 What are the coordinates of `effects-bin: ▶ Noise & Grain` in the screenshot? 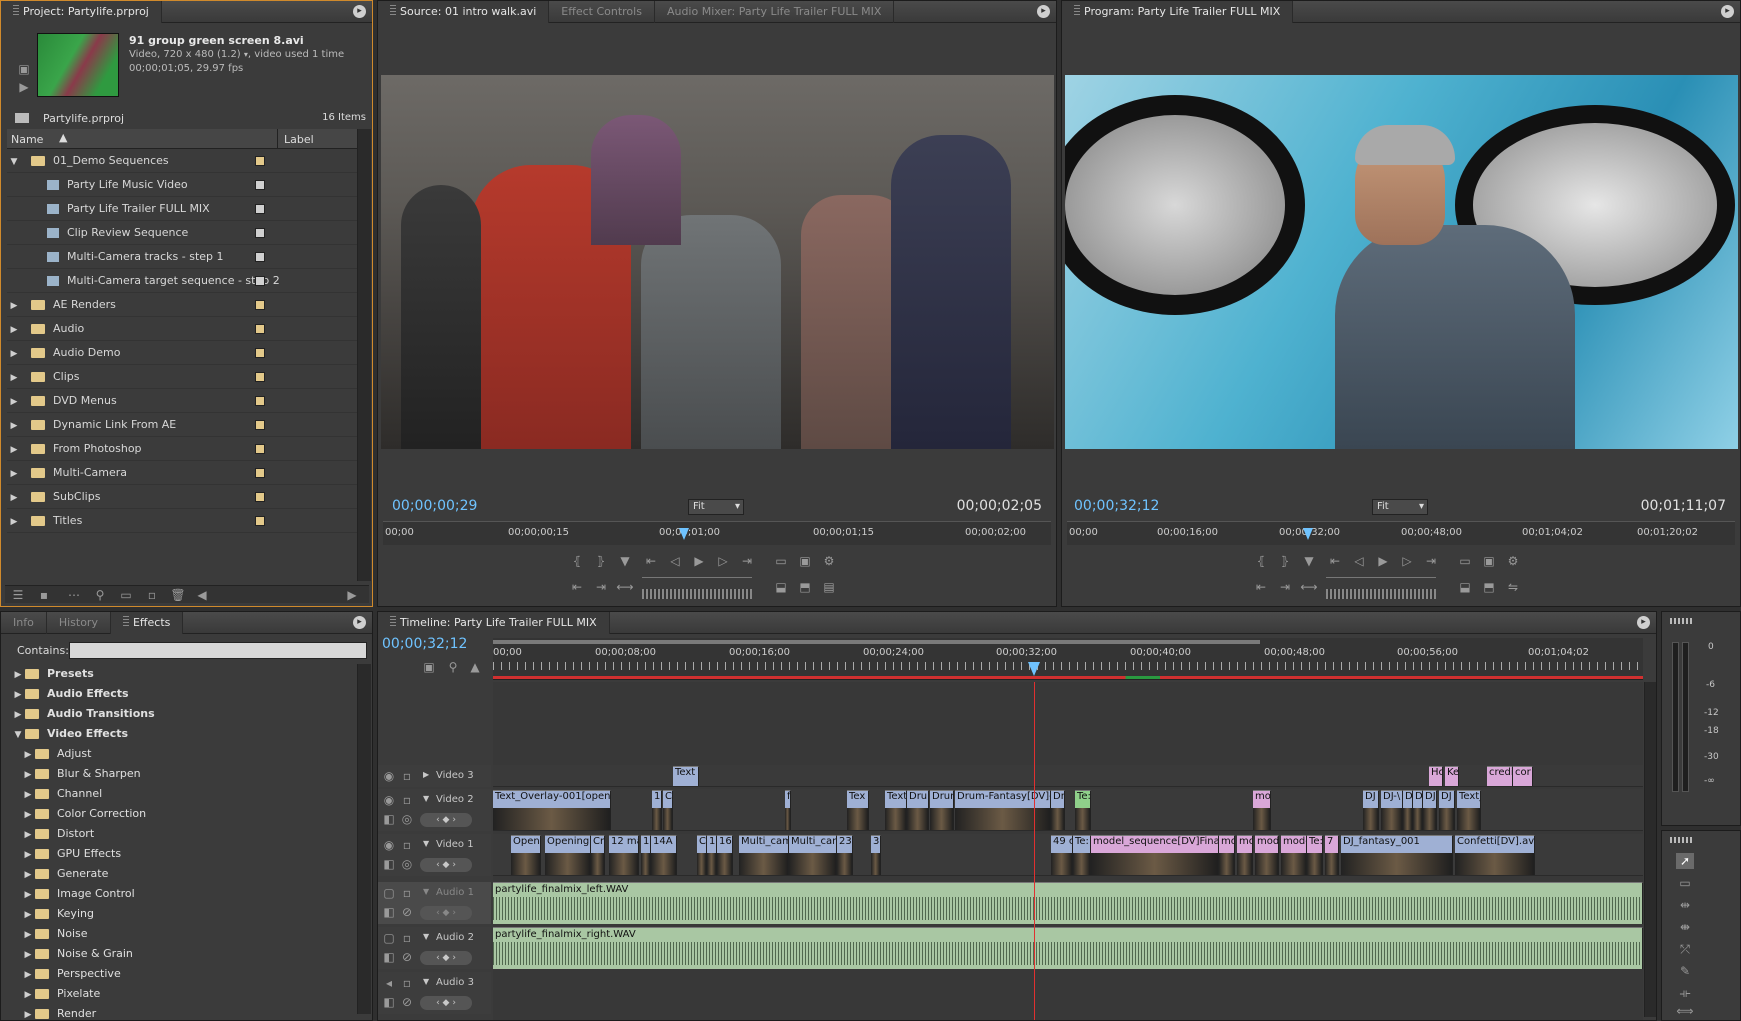 It's located at (77, 954).